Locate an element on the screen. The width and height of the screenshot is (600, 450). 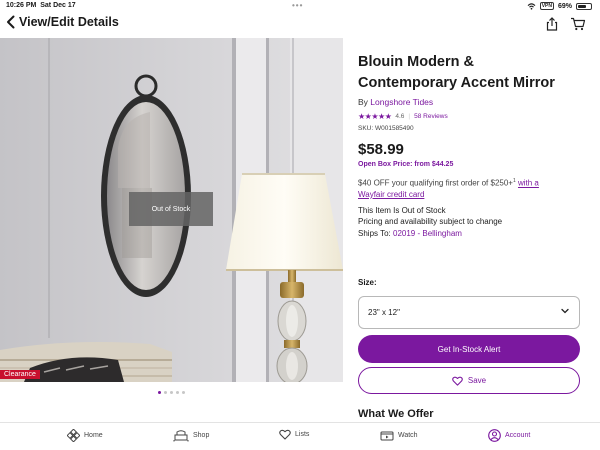
bottom-tab-bar: Home Shop Lists Watch Account is located at coordinates (300, 436).